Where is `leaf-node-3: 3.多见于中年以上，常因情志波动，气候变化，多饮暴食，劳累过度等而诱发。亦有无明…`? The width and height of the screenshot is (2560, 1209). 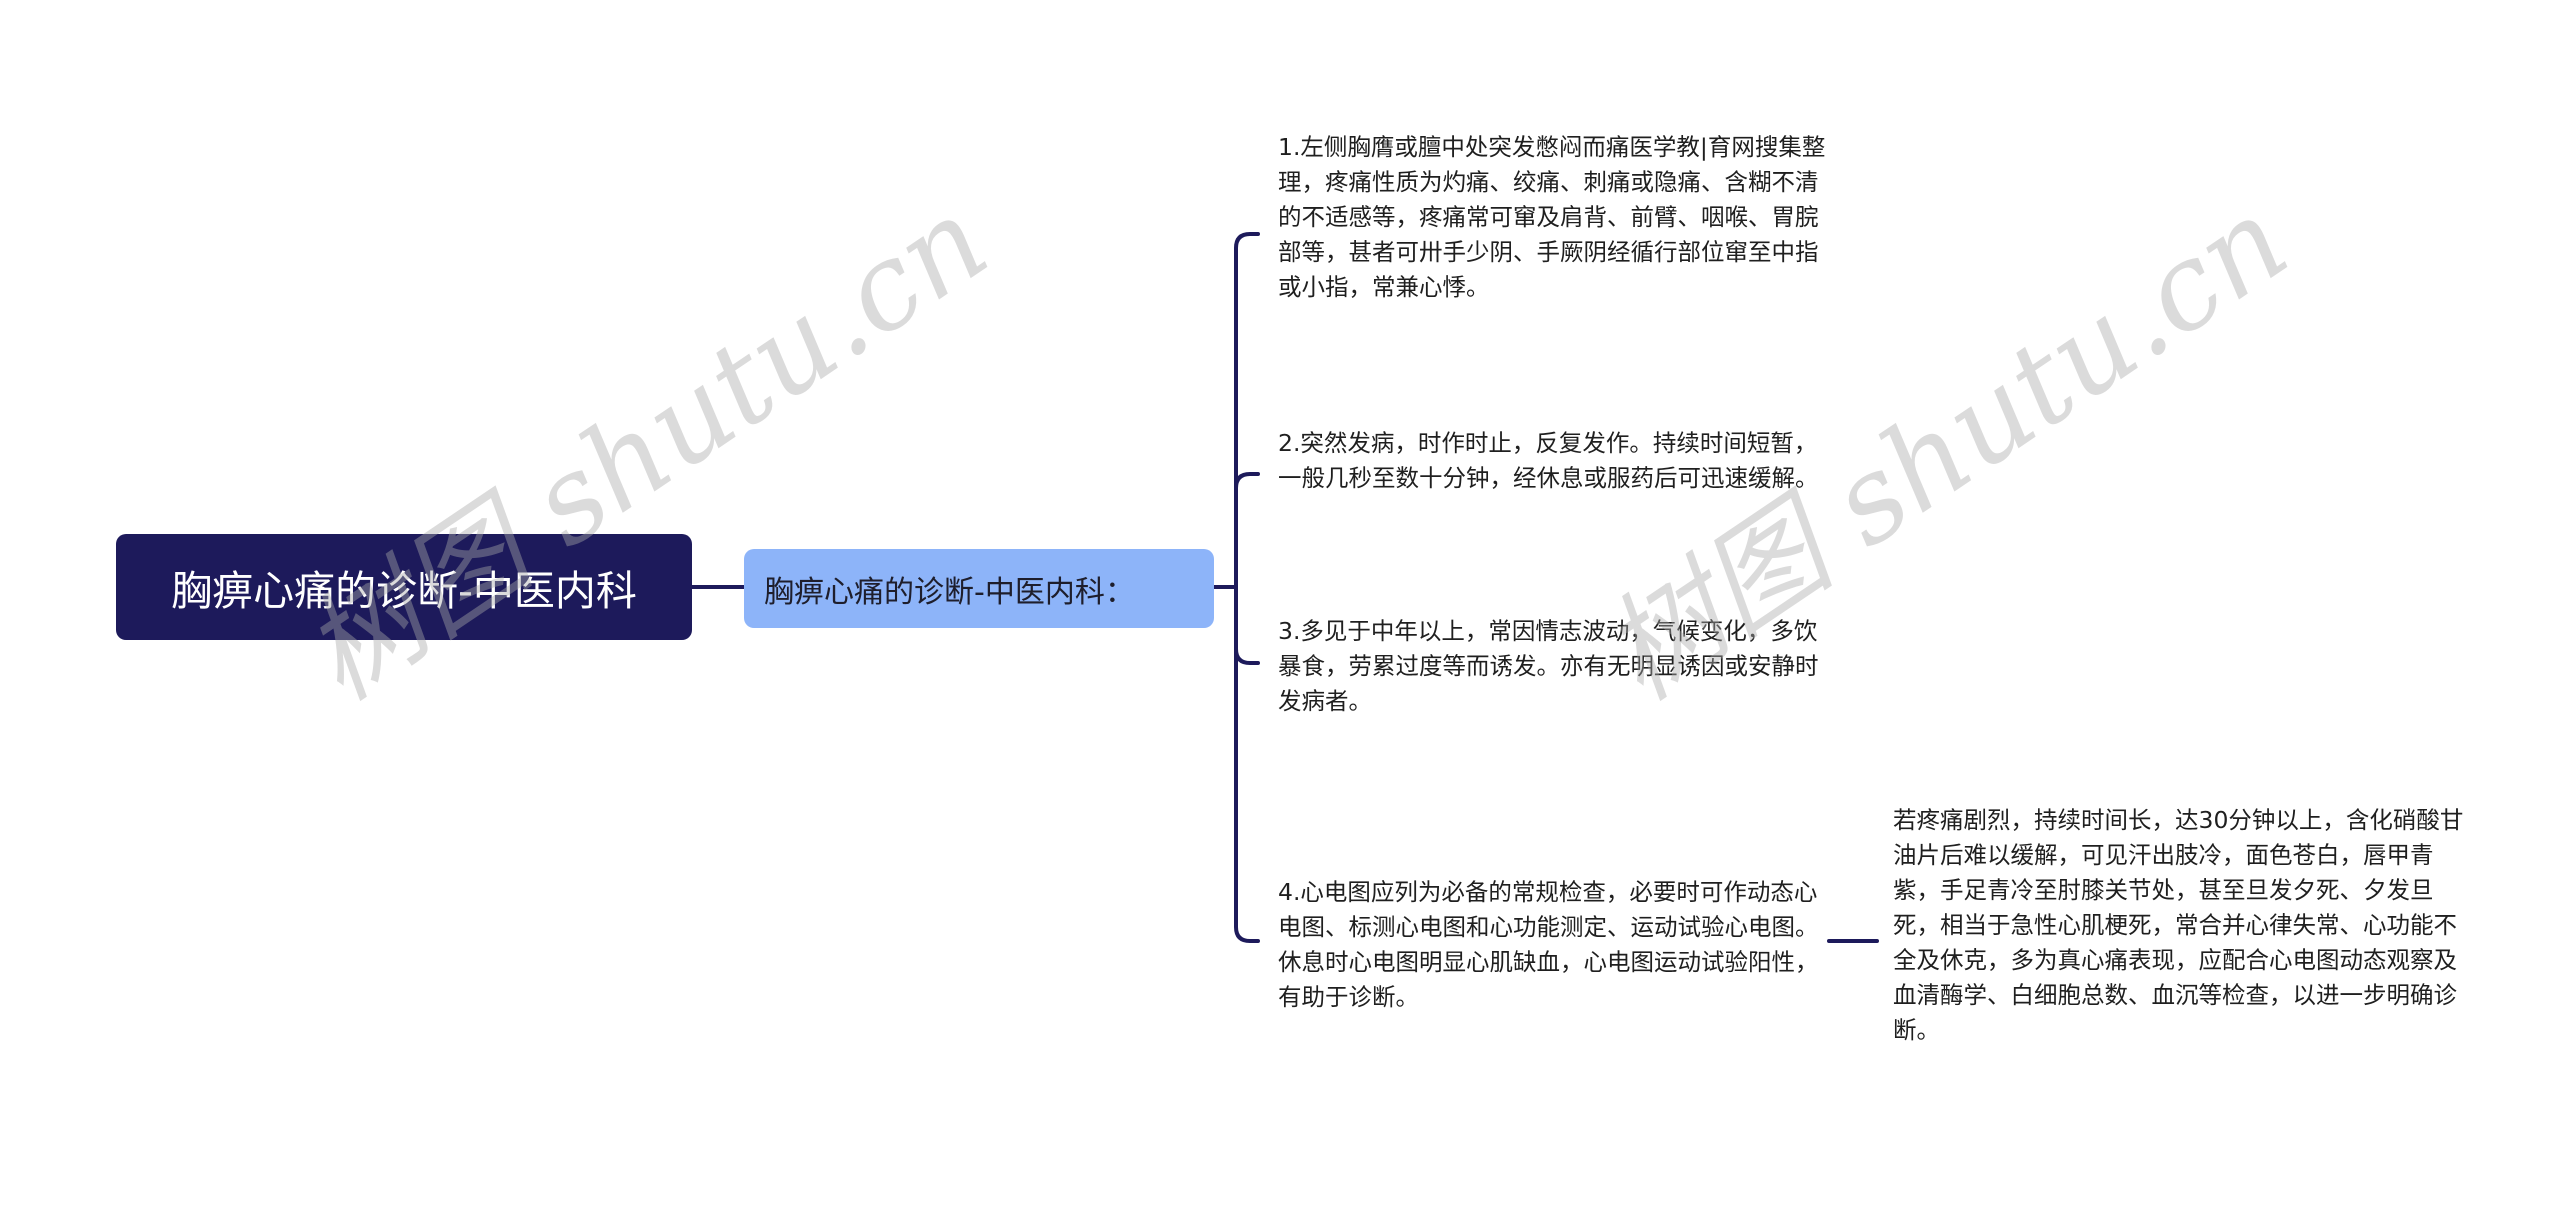 leaf-node-3: 3.多见于中年以上，常因情志波动，气候变化，多饮暴食，劳累过度等而诱发。亦有无明… is located at coordinates (1558, 666).